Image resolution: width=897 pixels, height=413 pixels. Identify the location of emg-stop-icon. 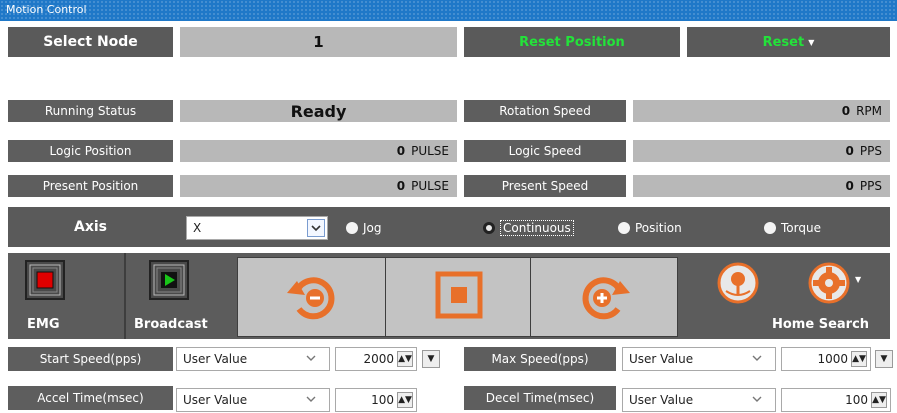
(45, 280).